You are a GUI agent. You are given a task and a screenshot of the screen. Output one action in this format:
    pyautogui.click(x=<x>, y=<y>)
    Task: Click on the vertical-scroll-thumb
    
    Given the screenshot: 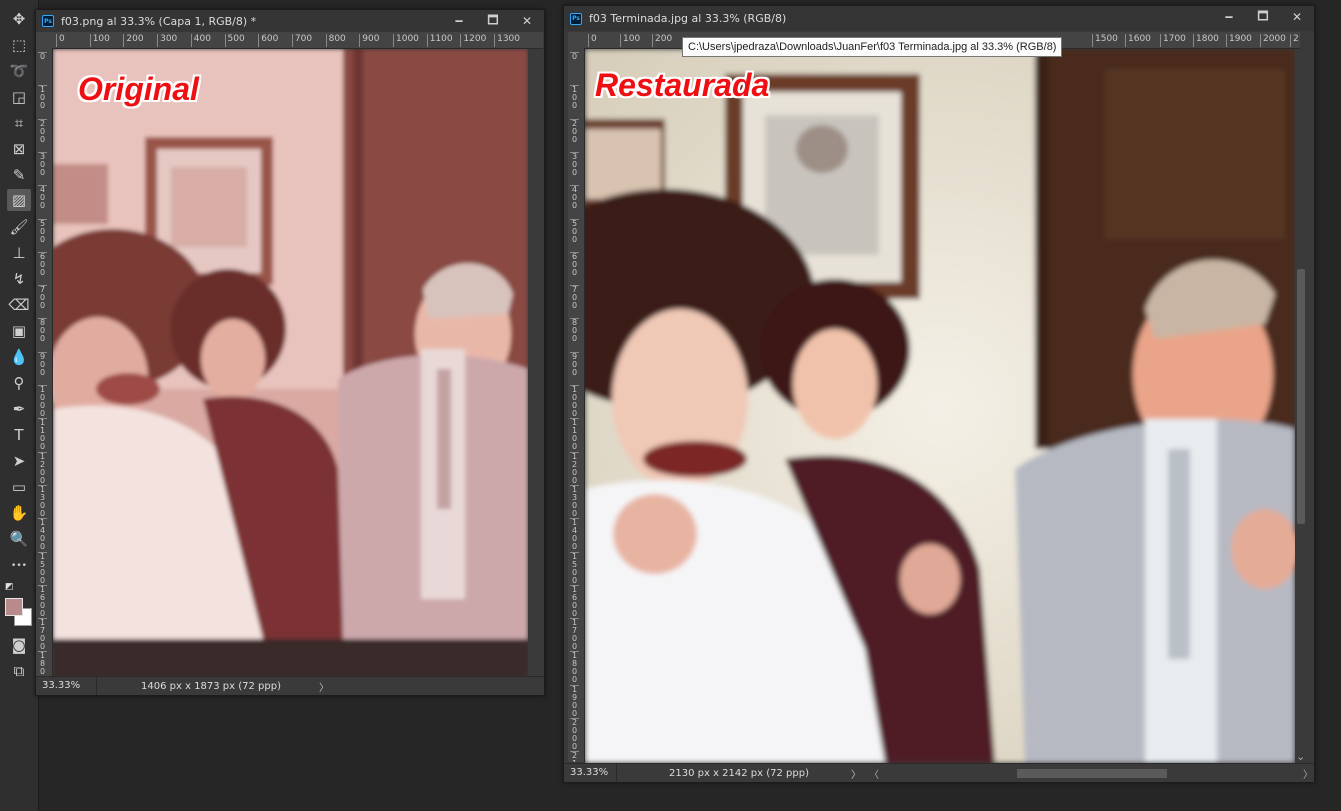 What is the action you would take?
    pyautogui.click(x=1301, y=396)
    